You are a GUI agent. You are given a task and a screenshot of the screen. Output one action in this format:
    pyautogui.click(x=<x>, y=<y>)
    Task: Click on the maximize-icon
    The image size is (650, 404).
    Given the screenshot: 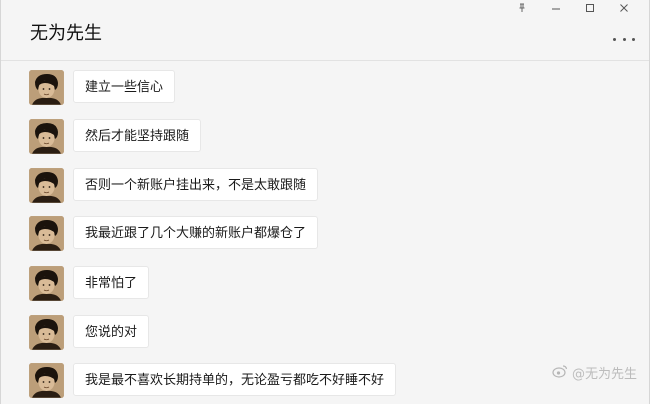 What is the action you would take?
    pyautogui.click(x=590, y=8)
    